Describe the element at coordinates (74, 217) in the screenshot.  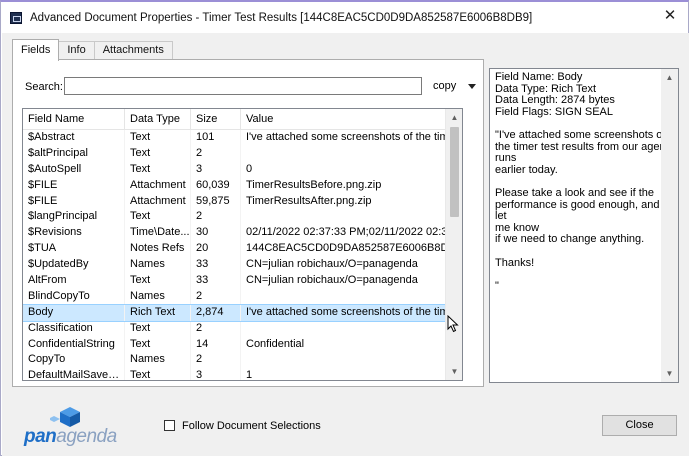
I see `field-name-cell: $langPrincipal` at that location.